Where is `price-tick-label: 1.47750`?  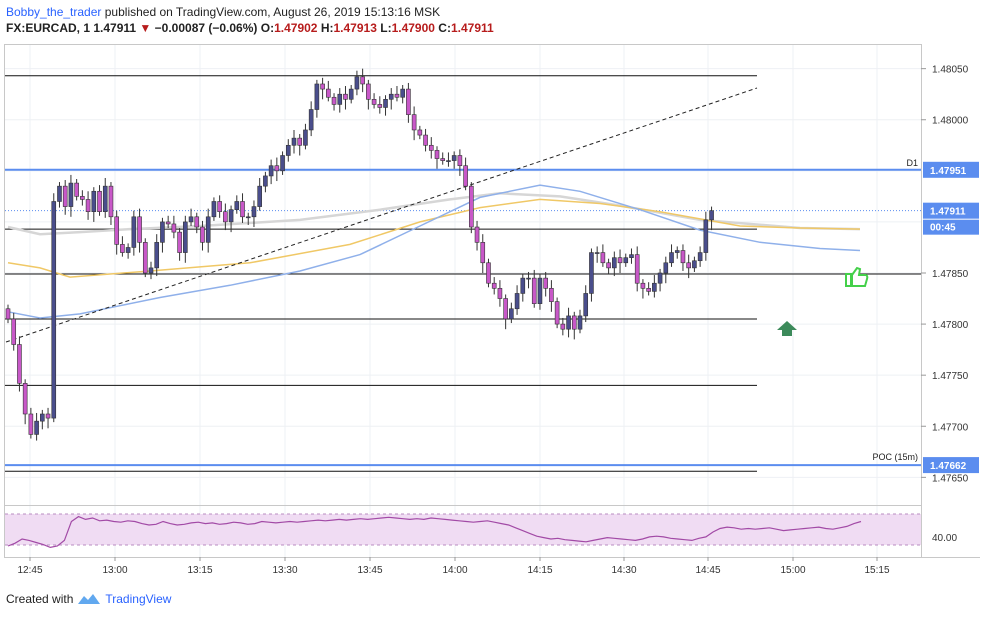 price-tick-label: 1.47750 is located at coordinates (950, 376).